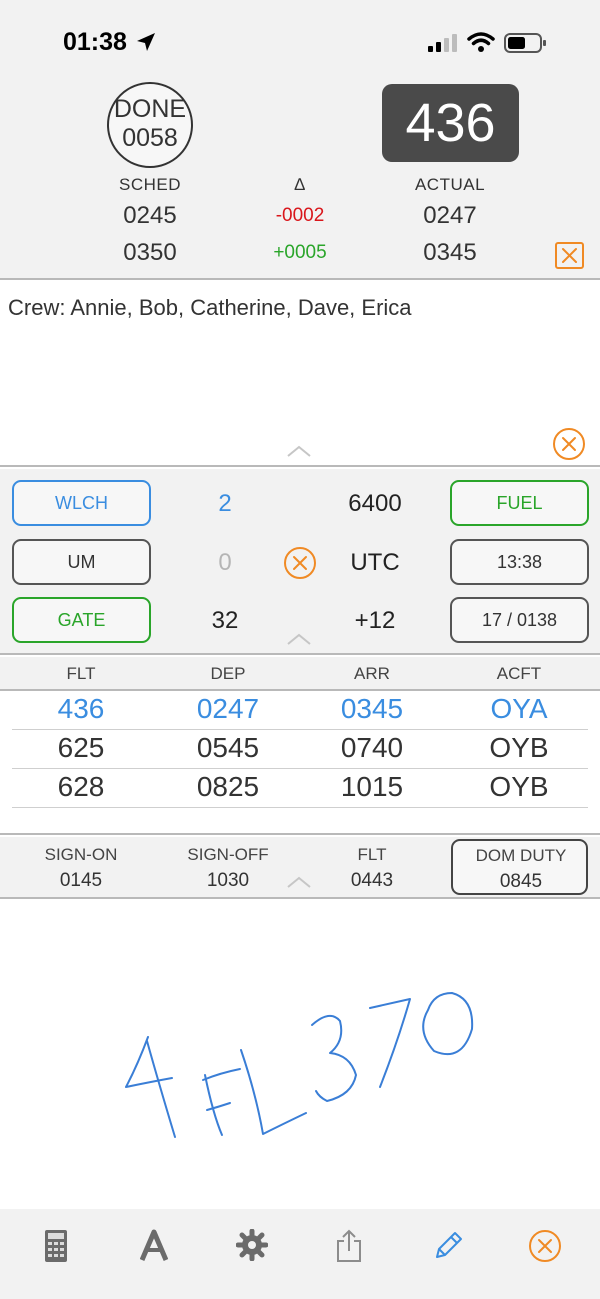 Image resolution: width=600 pixels, height=1299 pixels. Describe the element at coordinates (300, 1254) in the screenshot. I see `bottom-toolbar` at that location.